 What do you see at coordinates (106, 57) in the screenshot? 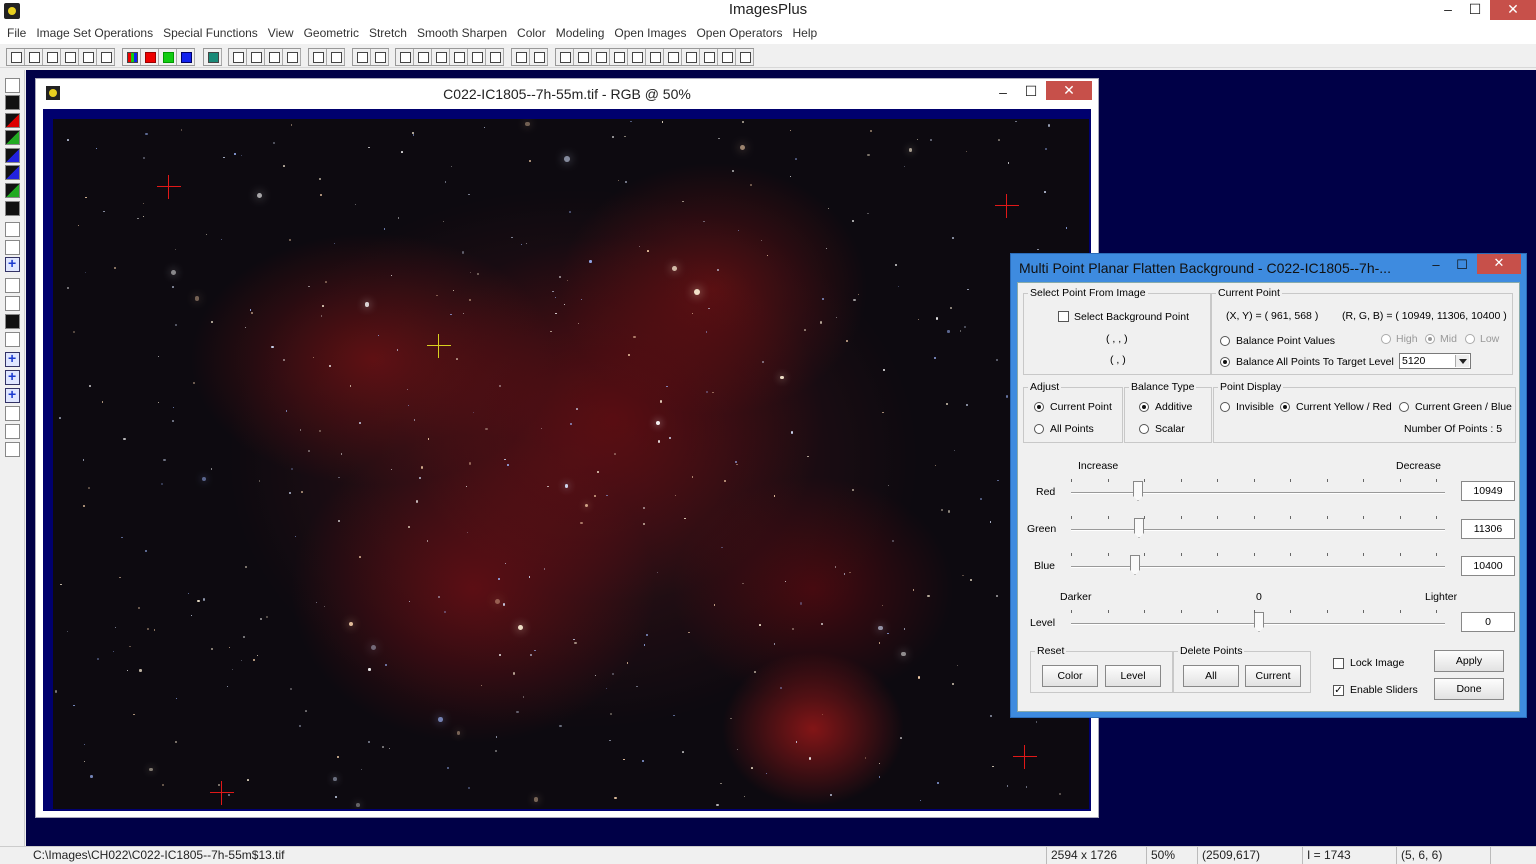
I see `print-icon` at bounding box center [106, 57].